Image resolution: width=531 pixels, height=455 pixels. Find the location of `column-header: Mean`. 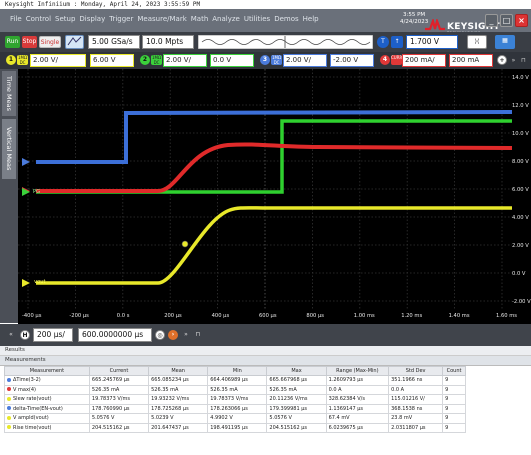

column-header: Mean is located at coordinates (178, 371).